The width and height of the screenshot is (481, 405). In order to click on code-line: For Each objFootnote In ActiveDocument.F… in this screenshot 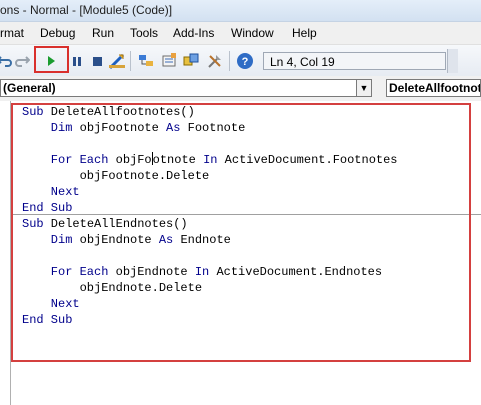, I will do `click(210, 159)`.